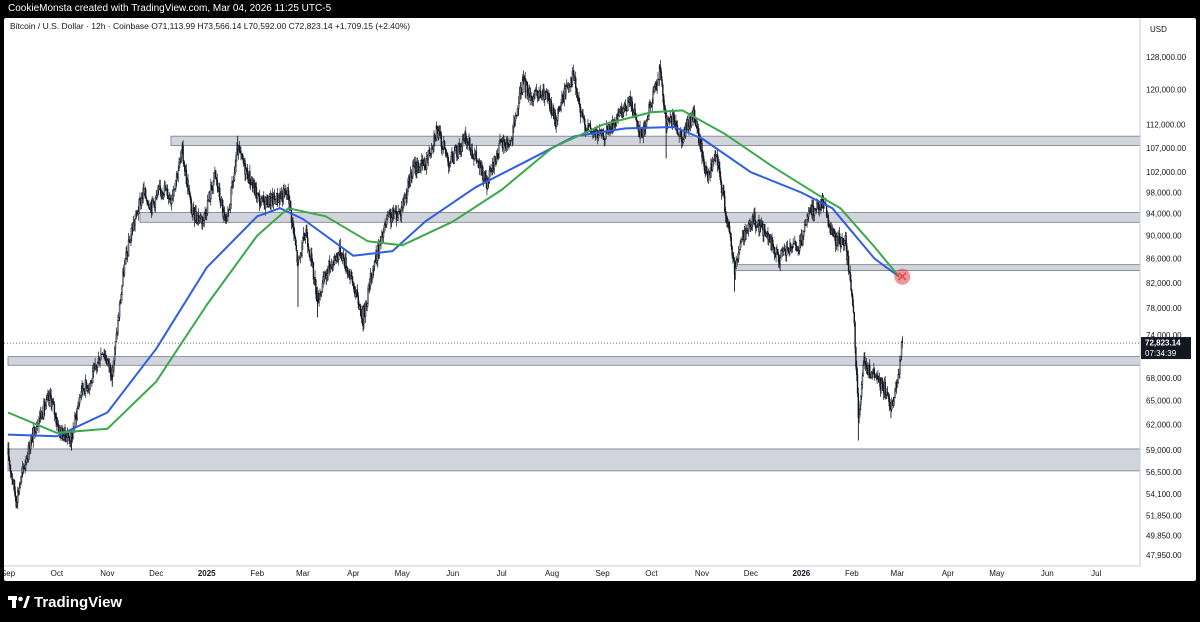 This screenshot has width=1200, height=622. What do you see at coordinates (852, 573) in the screenshot?
I see `x-tick-label: Feb` at bounding box center [852, 573].